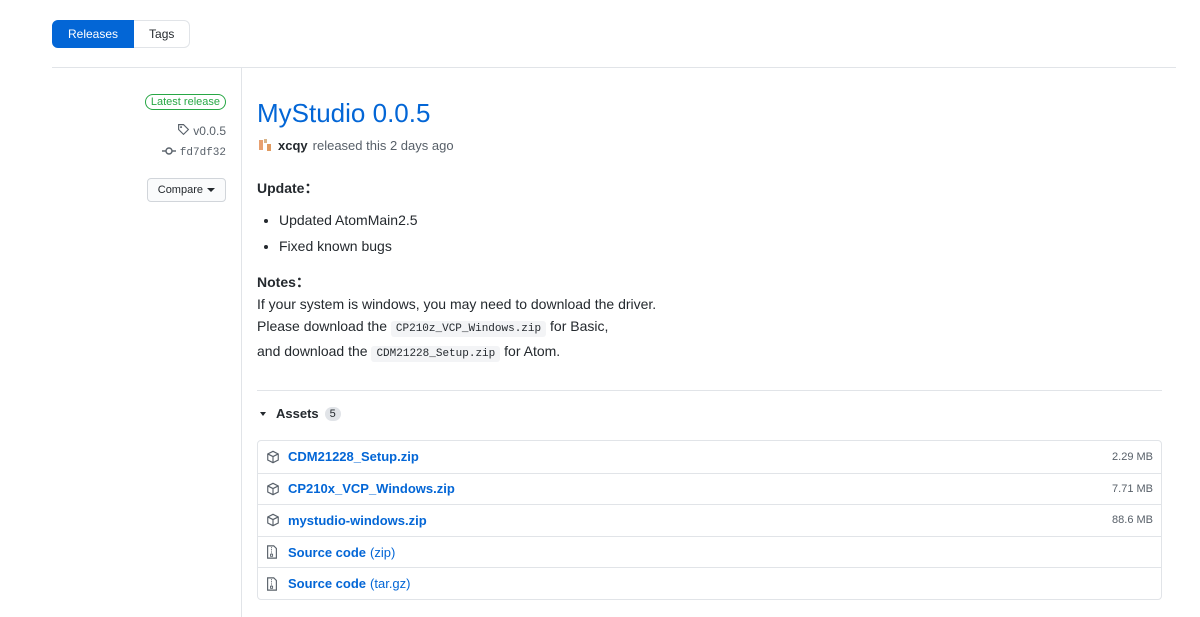 The height and width of the screenshot is (617, 1200). I want to click on avatar, so click(265, 145).